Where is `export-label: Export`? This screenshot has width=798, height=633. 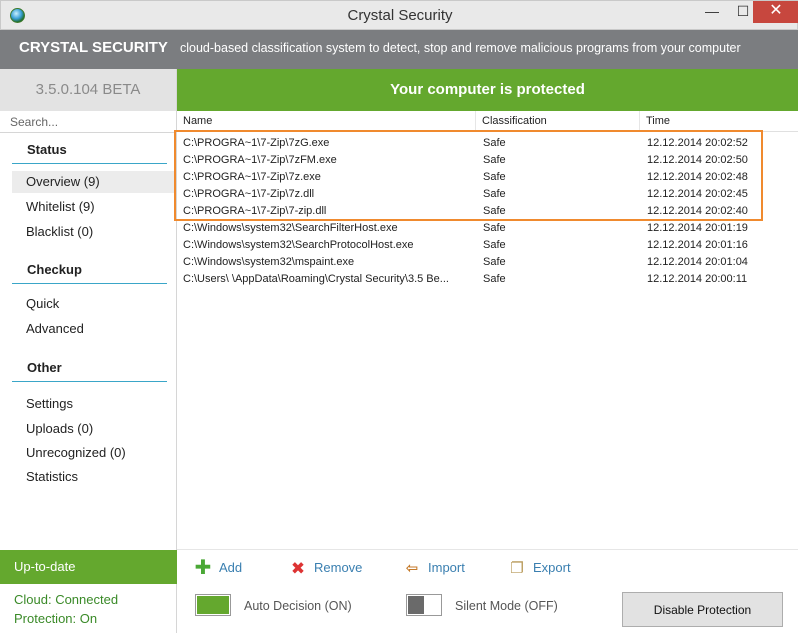 export-label: Export is located at coordinates (552, 567).